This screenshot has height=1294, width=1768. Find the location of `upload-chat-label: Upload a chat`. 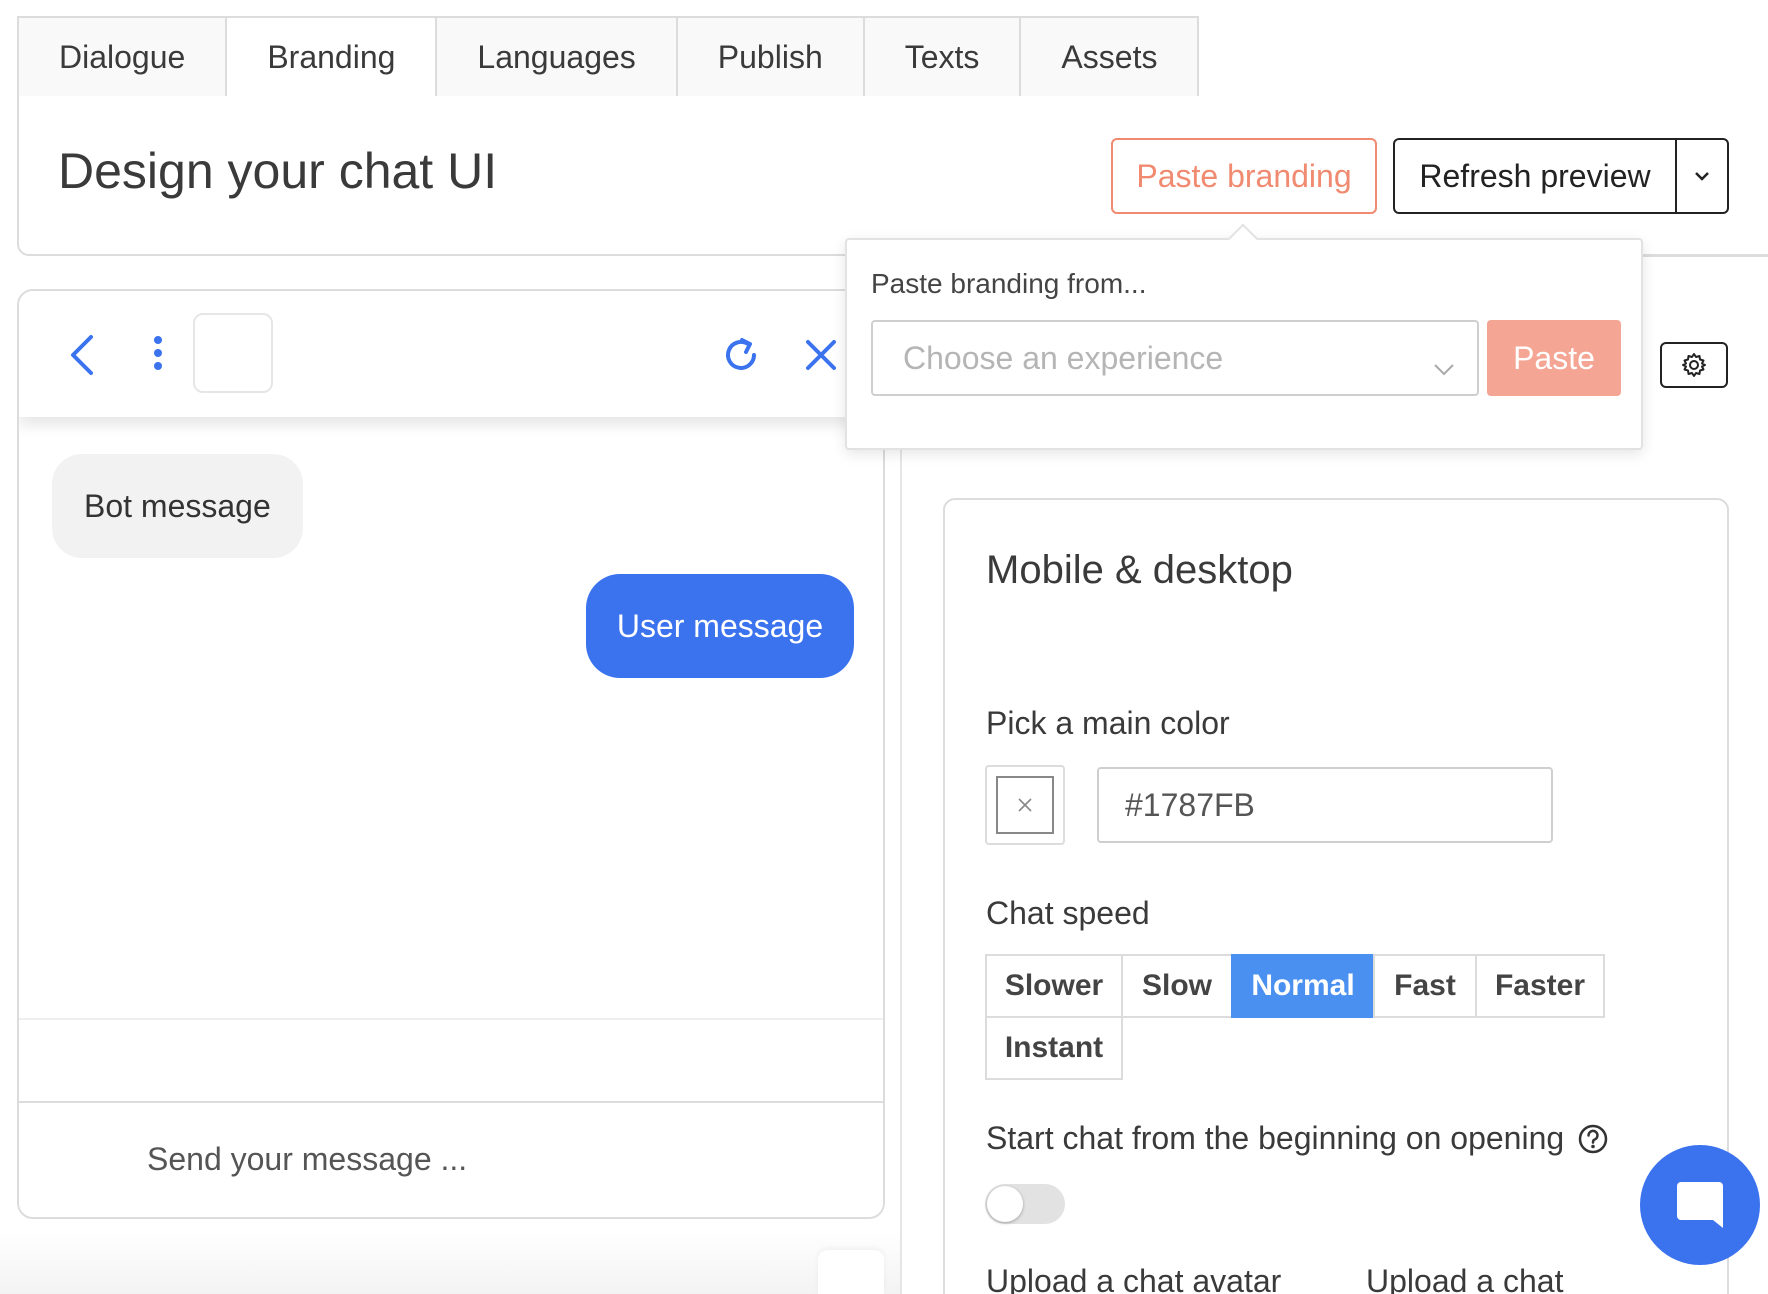

upload-chat-label: Upload a chat is located at coordinates (1465, 1278).